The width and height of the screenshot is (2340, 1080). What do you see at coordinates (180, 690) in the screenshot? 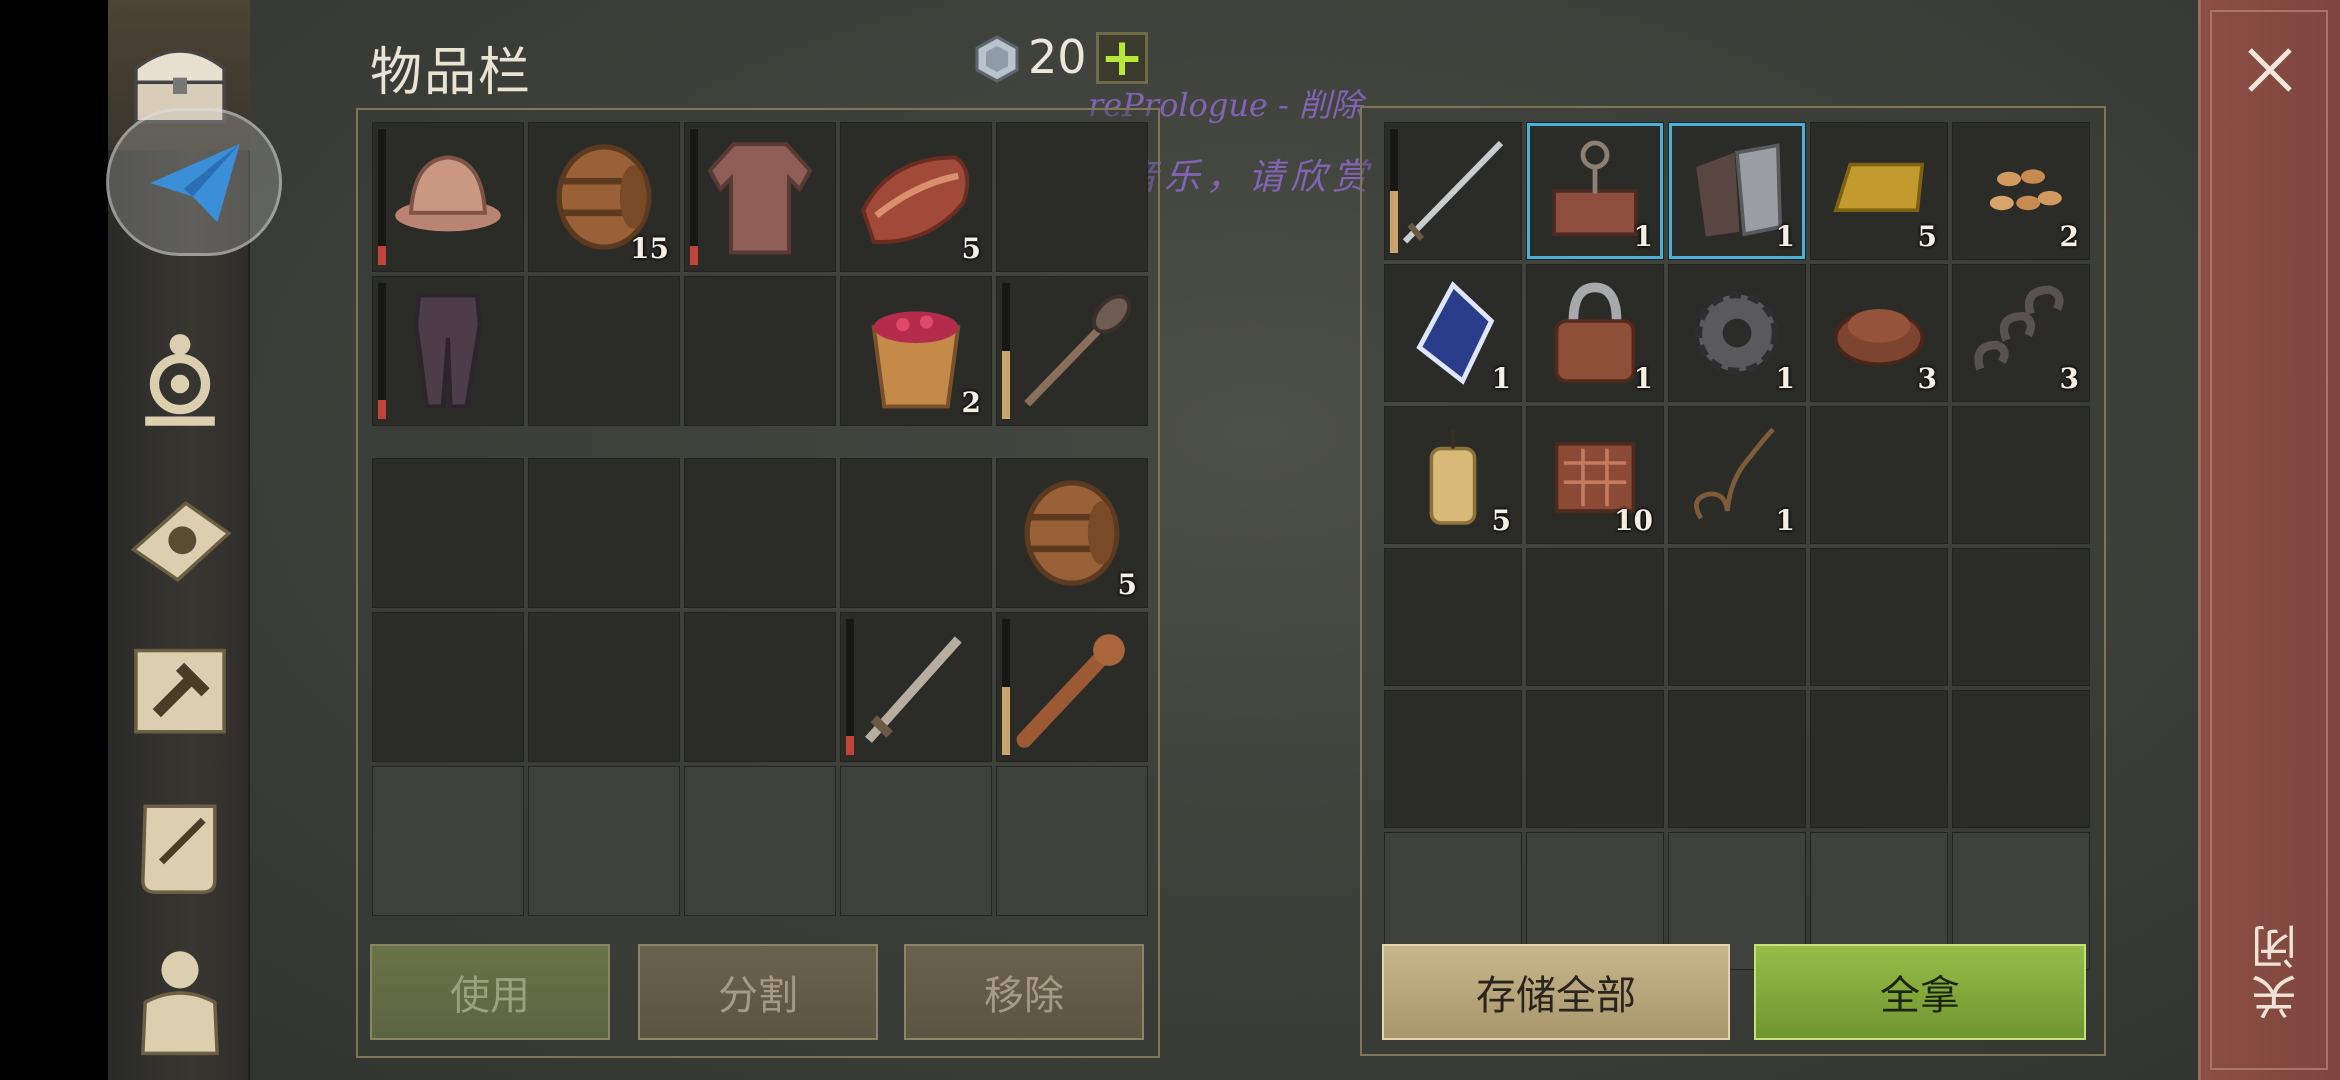
I see `crafting-hammer-icon` at bounding box center [180, 690].